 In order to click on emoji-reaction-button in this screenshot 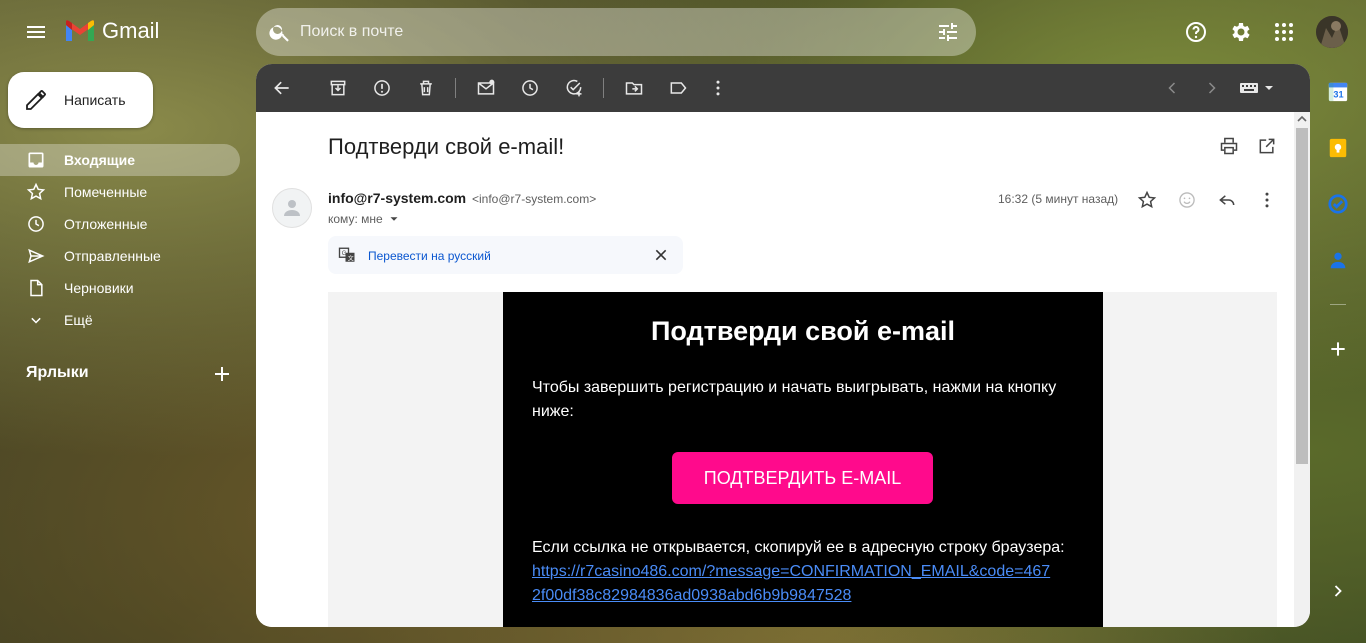, I will do `click(1187, 200)`.